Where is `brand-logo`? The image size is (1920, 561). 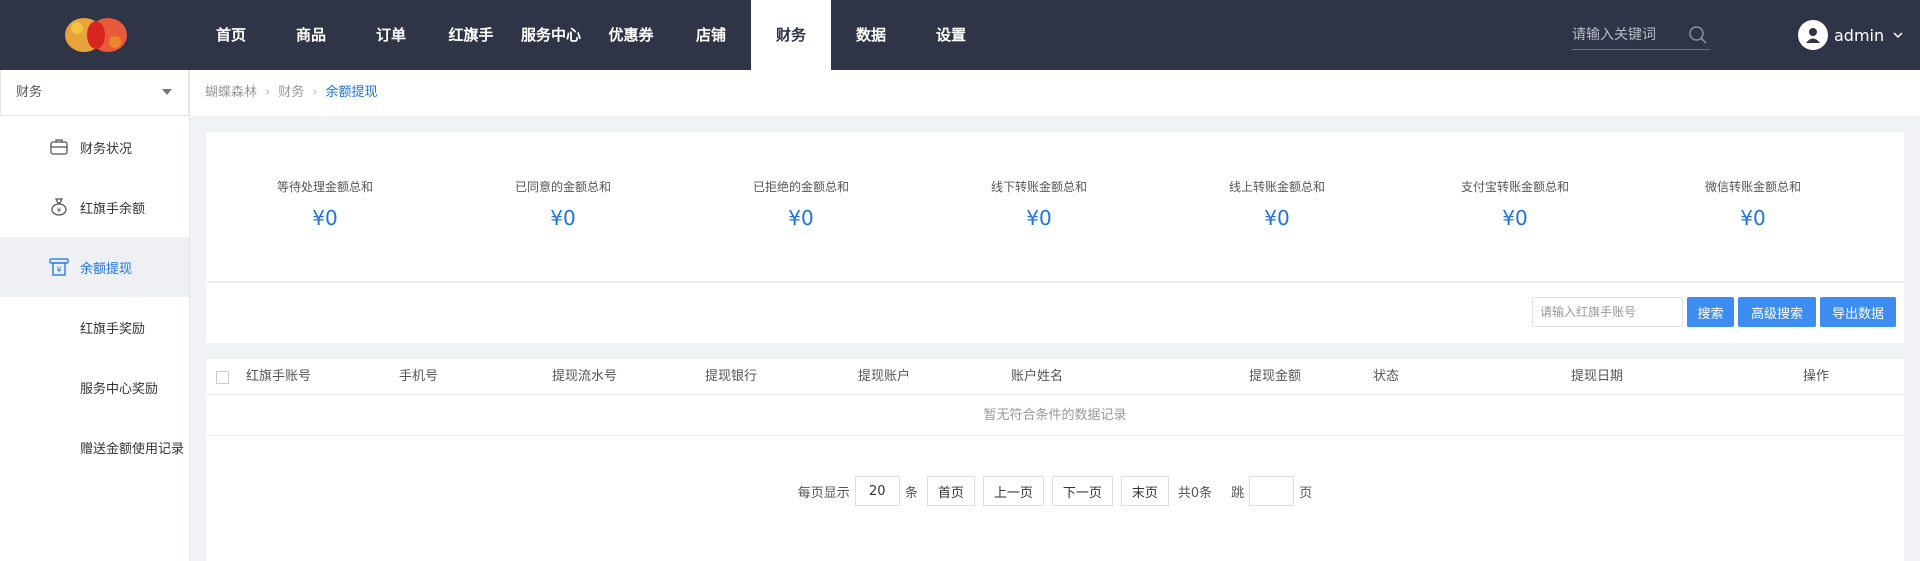
brand-logo is located at coordinates (96, 35).